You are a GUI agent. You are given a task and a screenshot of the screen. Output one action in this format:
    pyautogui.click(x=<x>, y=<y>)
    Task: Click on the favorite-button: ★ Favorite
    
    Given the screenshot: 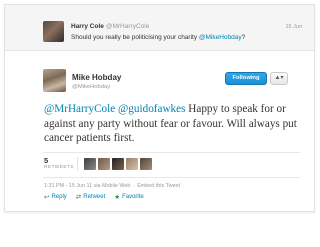 What is the action you would take?
    pyautogui.click(x=129, y=197)
    